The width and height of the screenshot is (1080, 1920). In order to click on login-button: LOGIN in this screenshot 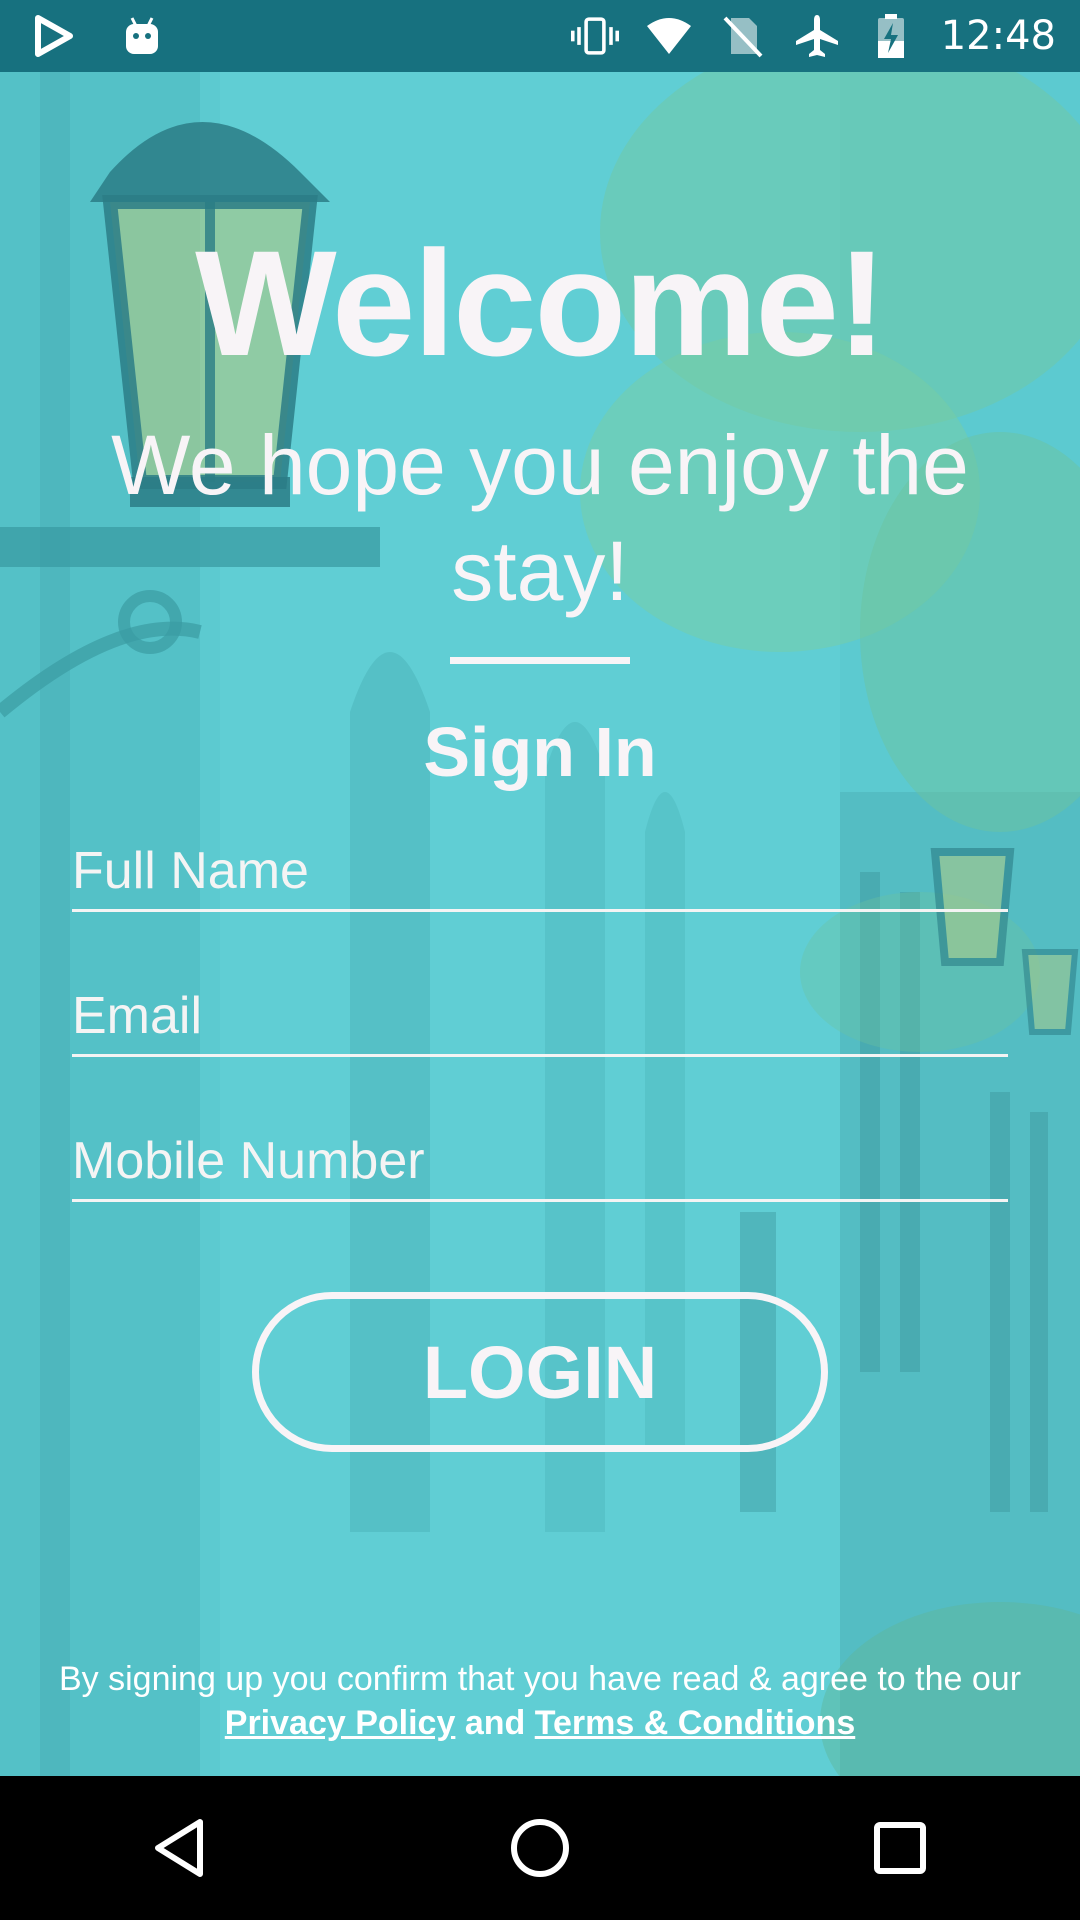, I will do `click(540, 1372)`.